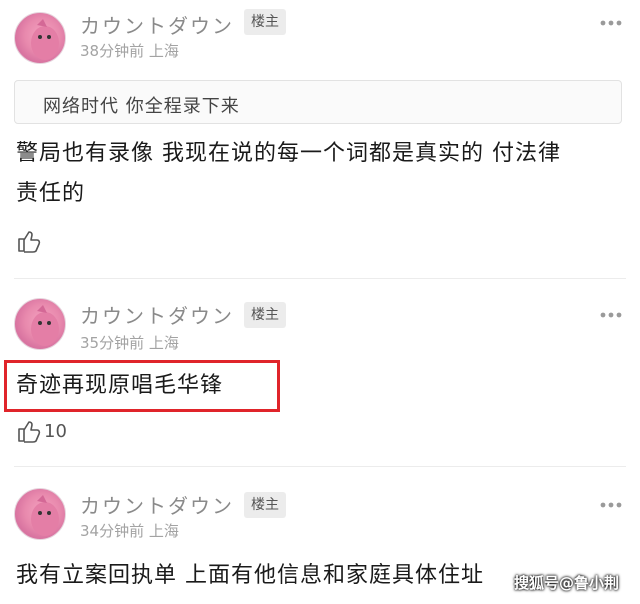 The height and width of the screenshot is (604, 640). Describe the element at coordinates (41, 431) in the screenshot. I see `like-button: 10` at that location.